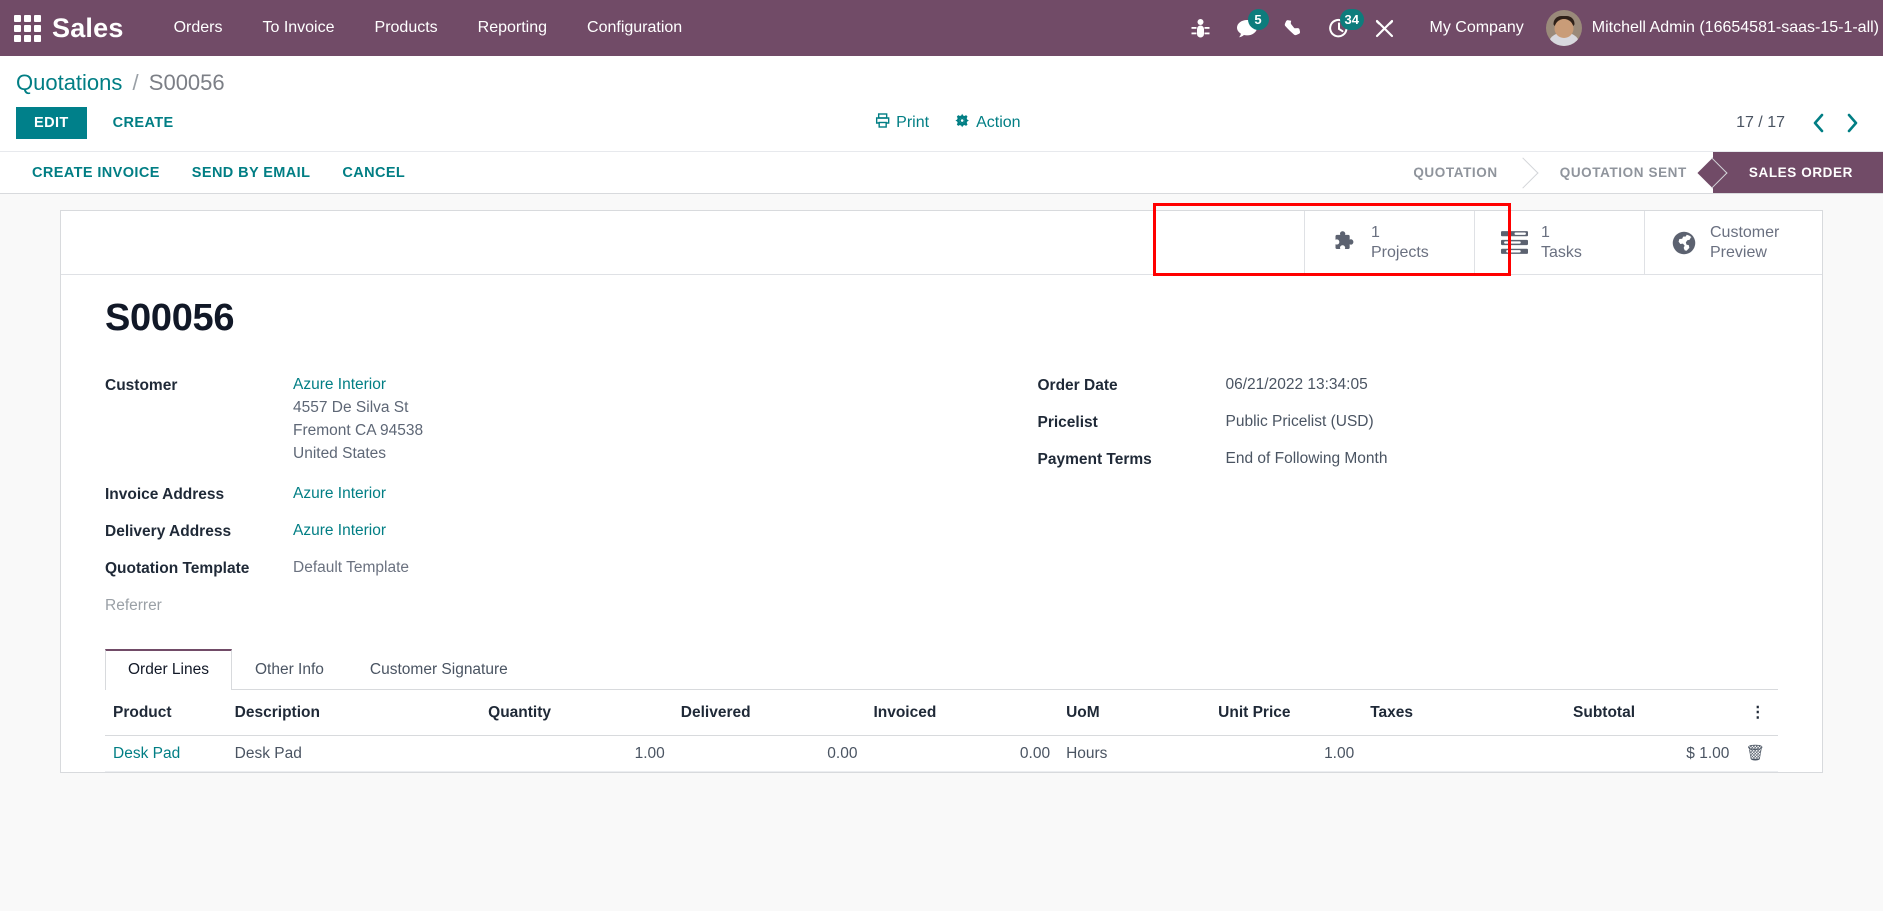 The height and width of the screenshot is (911, 1883). What do you see at coordinates (901, 123) in the screenshot?
I see `print-dropdown: Print` at bounding box center [901, 123].